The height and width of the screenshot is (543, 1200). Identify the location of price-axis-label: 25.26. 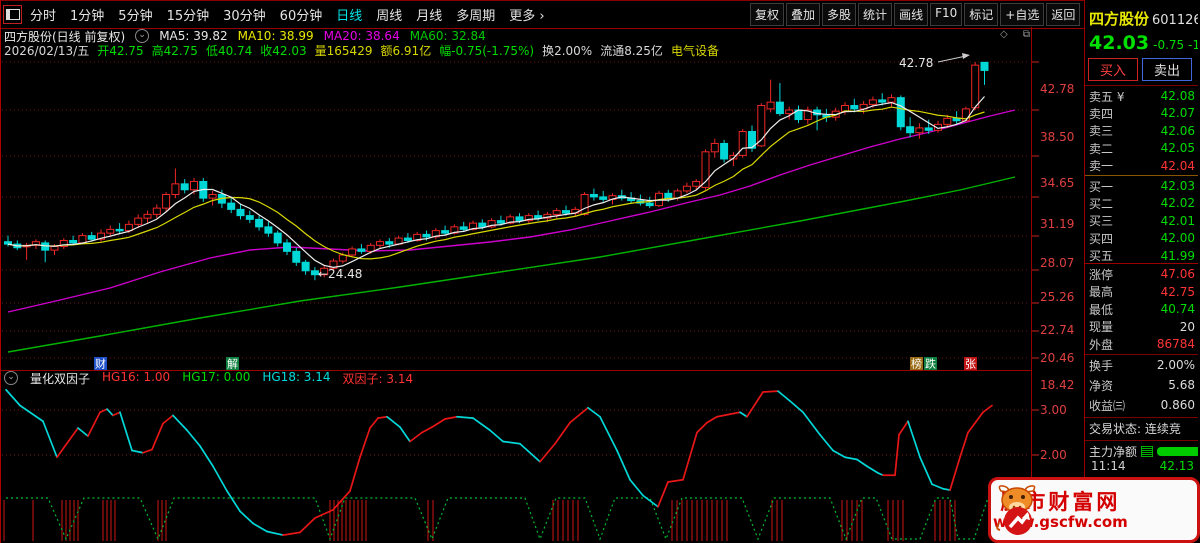
(1057, 297).